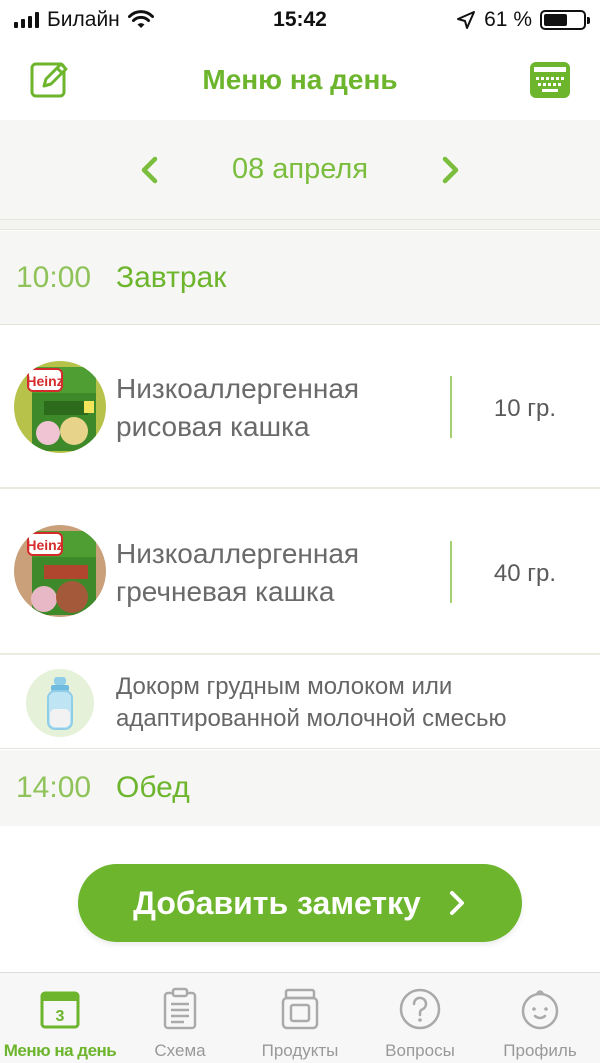 Image resolution: width=600 pixels, height=1063 pixels. What do you see at coordinates (140, 19) in the screenshot?
I see `wifi-icon` at bounding box center [140, 19].